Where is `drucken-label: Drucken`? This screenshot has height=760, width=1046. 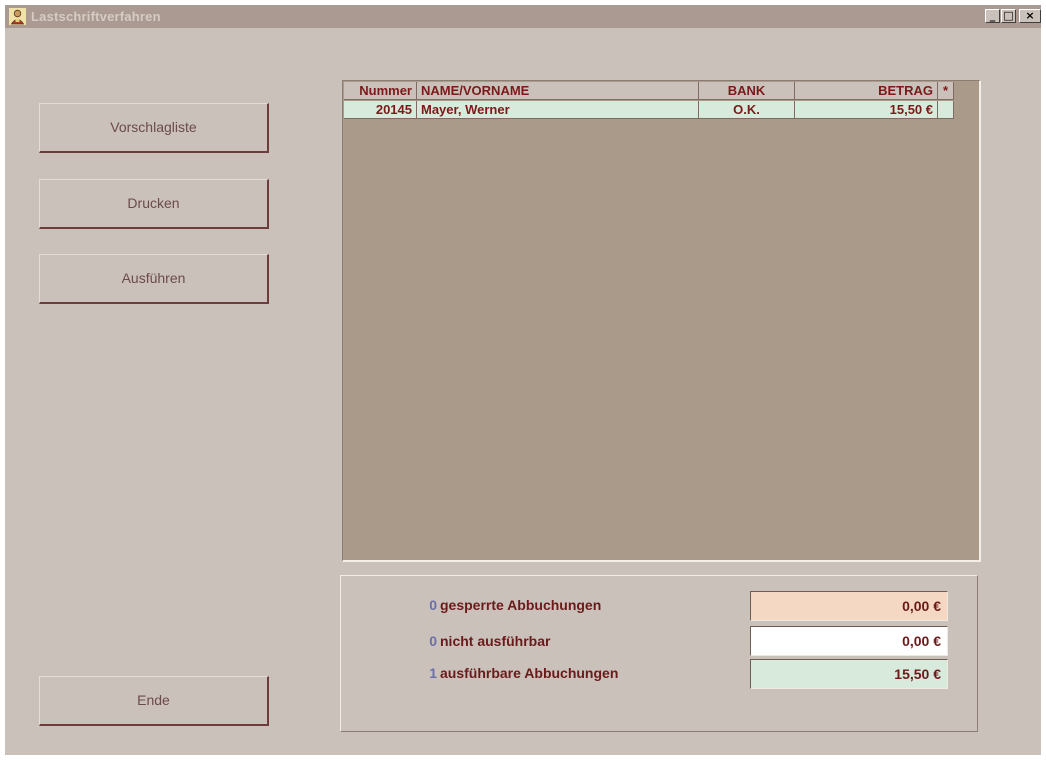 drucken-label: Drucken is located at coordinates (153, 203).